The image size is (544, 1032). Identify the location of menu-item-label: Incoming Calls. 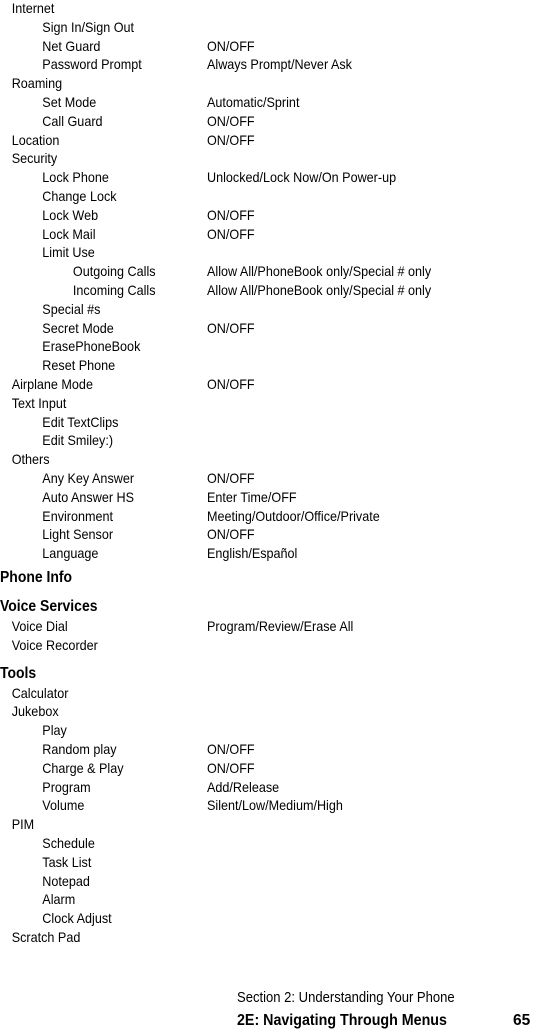
(114, 290).